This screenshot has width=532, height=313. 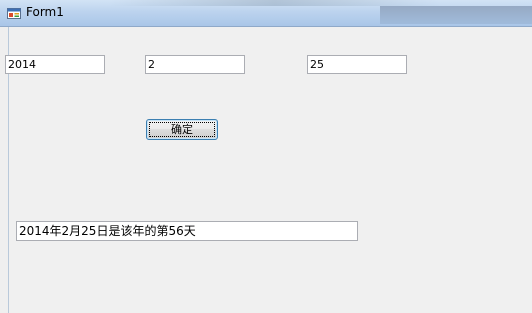 I want to click on day-input: 25, so click(x=357, y=64).